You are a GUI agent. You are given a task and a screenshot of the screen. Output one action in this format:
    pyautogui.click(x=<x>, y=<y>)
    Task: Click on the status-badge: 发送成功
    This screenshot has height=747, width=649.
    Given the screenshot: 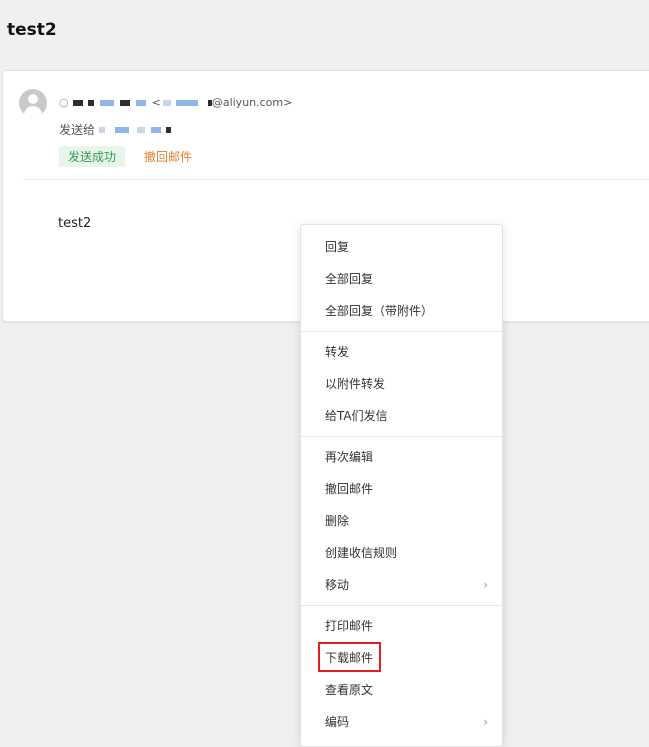 What is the action you would take?
    pyautogui.click(x=92, y=156)
    